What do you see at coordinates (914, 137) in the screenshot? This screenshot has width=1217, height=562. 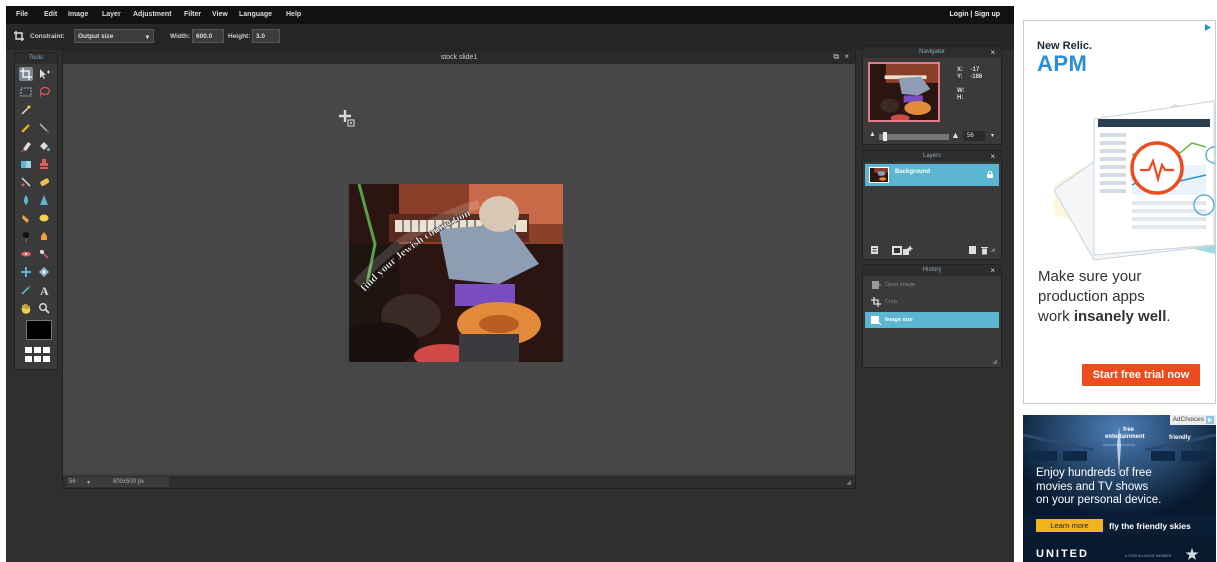 I see `zoom-slider-track` at bounding box center [914, 137].